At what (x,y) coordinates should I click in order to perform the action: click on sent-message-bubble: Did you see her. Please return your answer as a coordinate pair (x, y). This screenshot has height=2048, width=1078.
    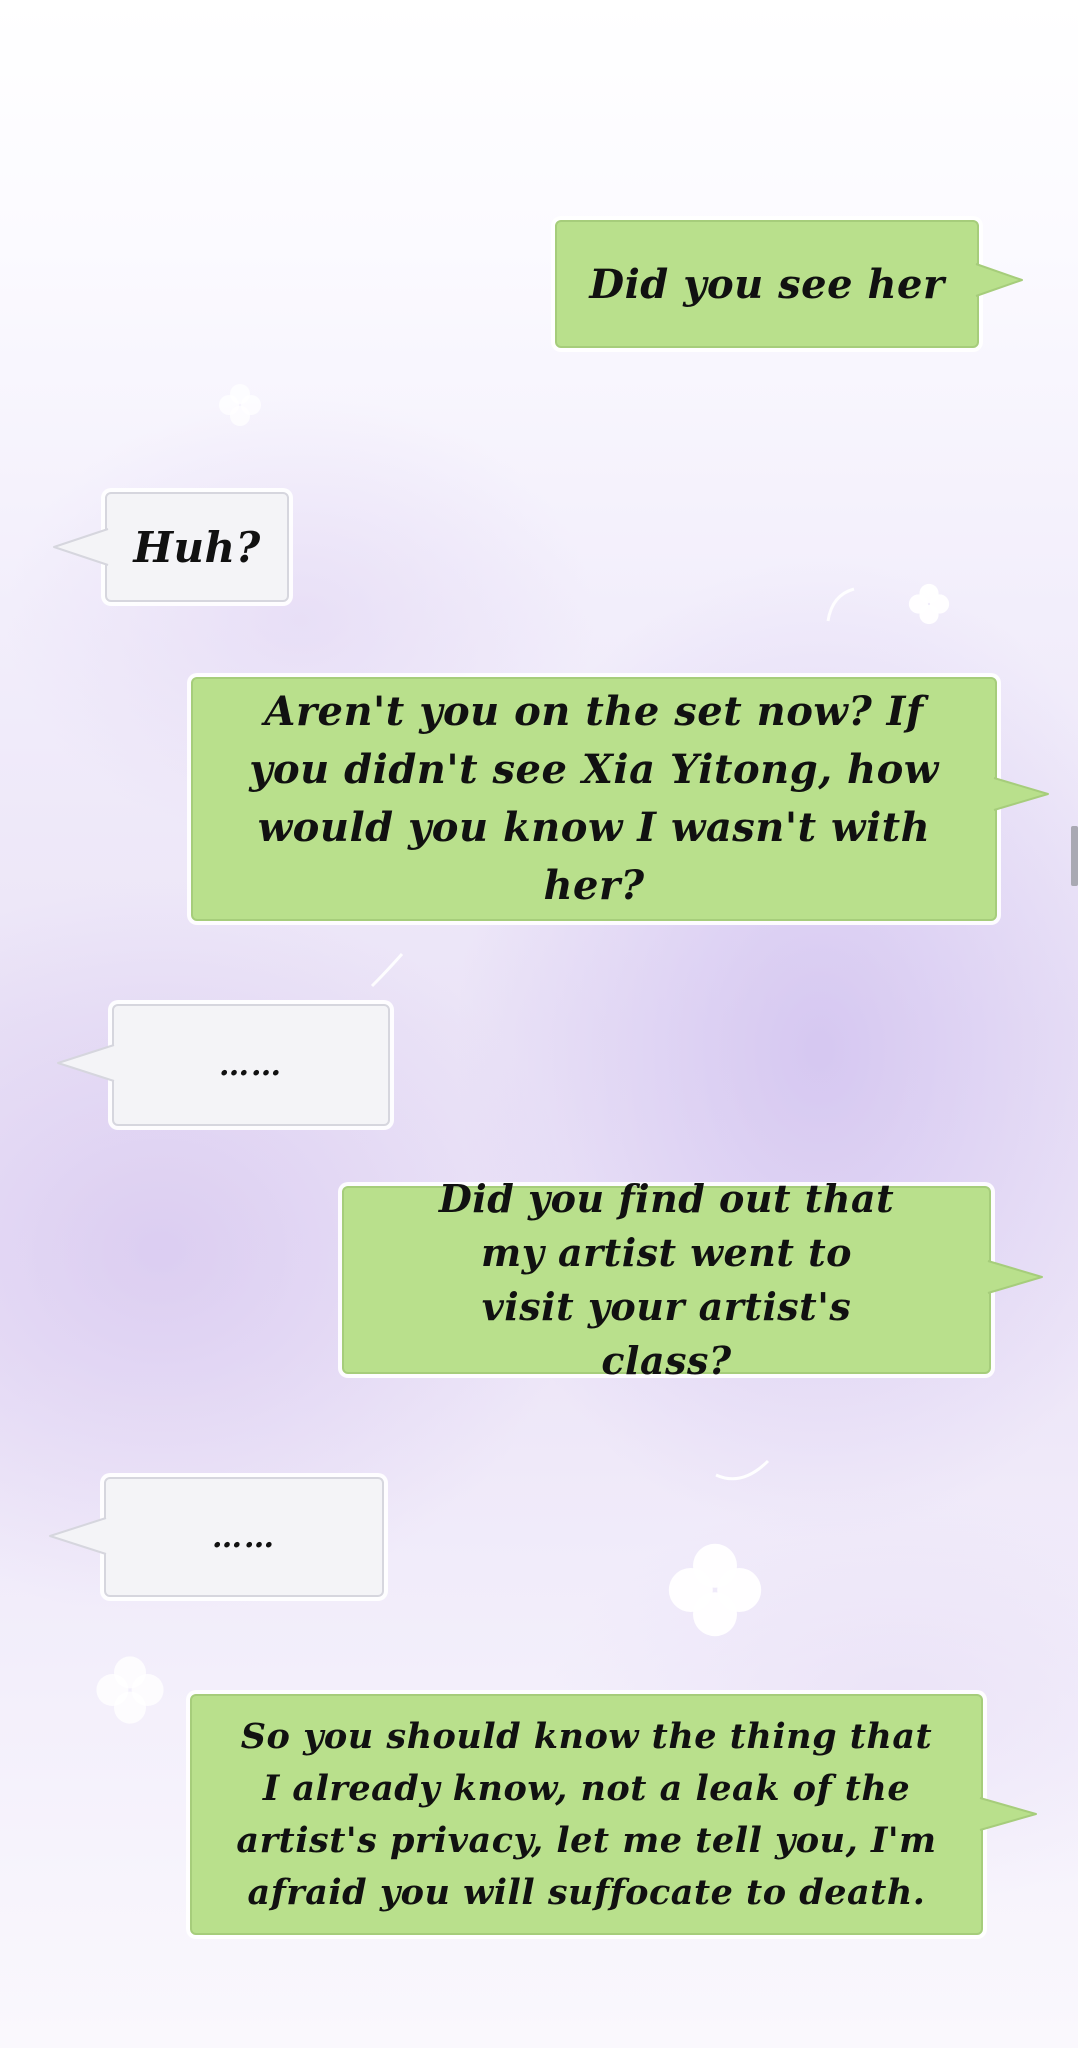
    Looking at the image, I should click on (767, 284).